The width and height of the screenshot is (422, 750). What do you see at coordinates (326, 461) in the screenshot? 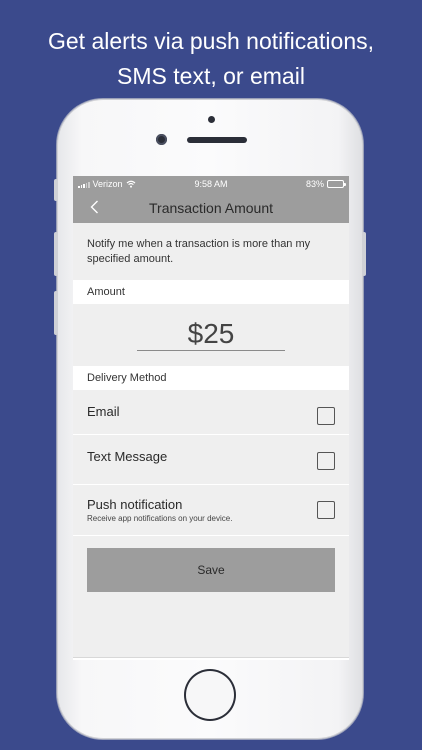
I see `text-message-checkbox` at bounding box center [326, 461].